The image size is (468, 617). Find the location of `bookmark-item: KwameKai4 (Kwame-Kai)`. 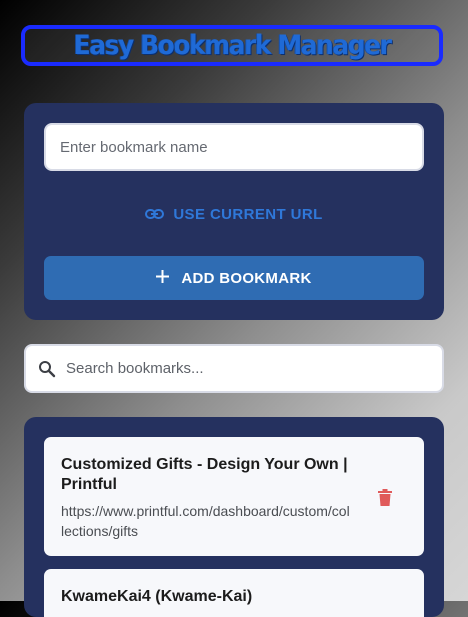

bookmark-item: KwameKai4 (Kwame-Kai) is located at coordinates (234, 593).